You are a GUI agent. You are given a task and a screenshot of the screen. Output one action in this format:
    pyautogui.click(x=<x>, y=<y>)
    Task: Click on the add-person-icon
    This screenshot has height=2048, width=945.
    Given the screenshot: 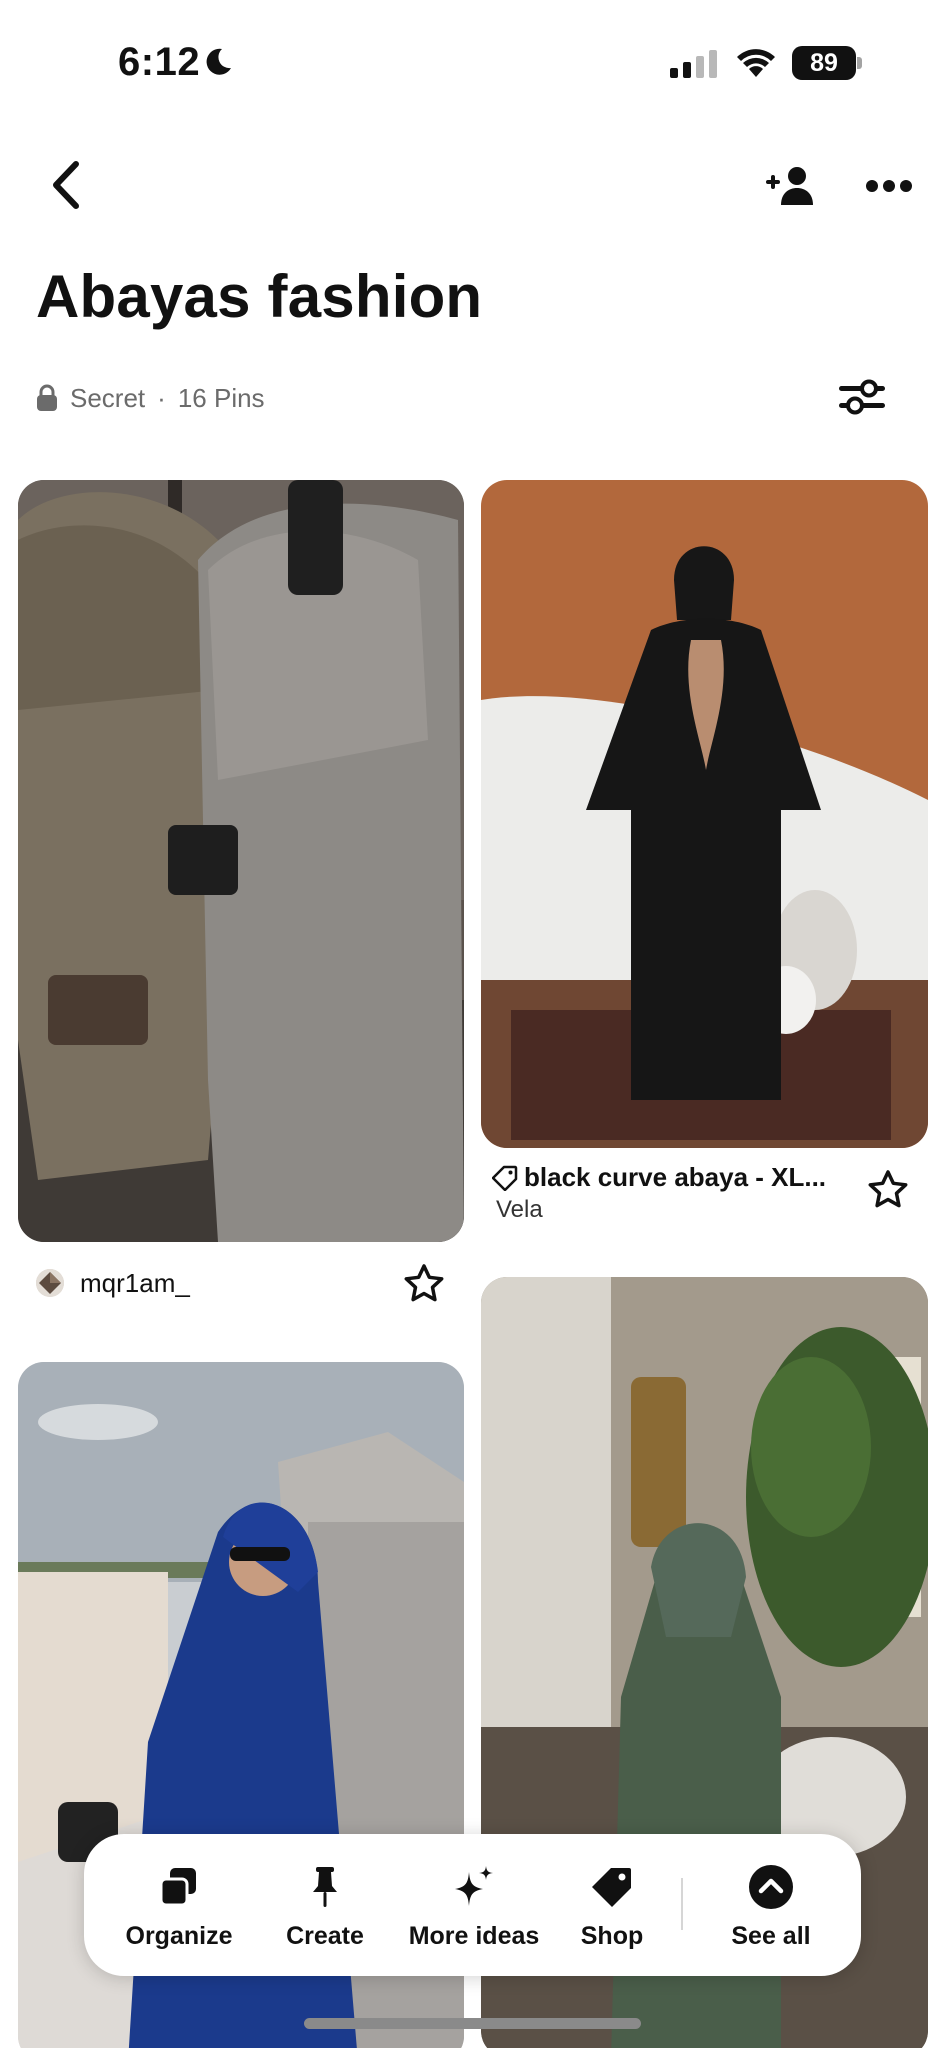 What is the action you would take?
    pyautogui.click(x=789, y=186)
    